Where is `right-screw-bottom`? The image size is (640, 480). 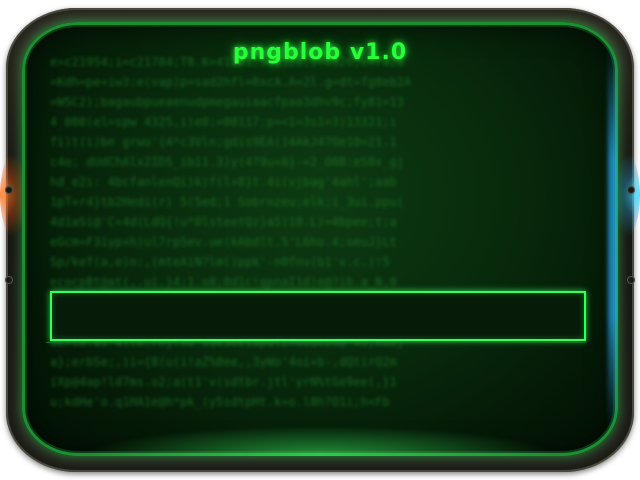
right-screw-bottom is located at coordinates (631, 280).